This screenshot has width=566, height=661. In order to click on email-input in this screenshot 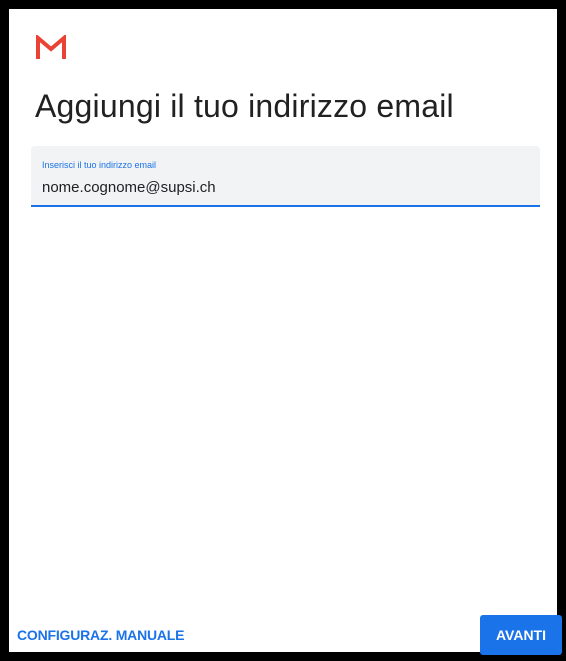, I will do `click(282, 187)`.